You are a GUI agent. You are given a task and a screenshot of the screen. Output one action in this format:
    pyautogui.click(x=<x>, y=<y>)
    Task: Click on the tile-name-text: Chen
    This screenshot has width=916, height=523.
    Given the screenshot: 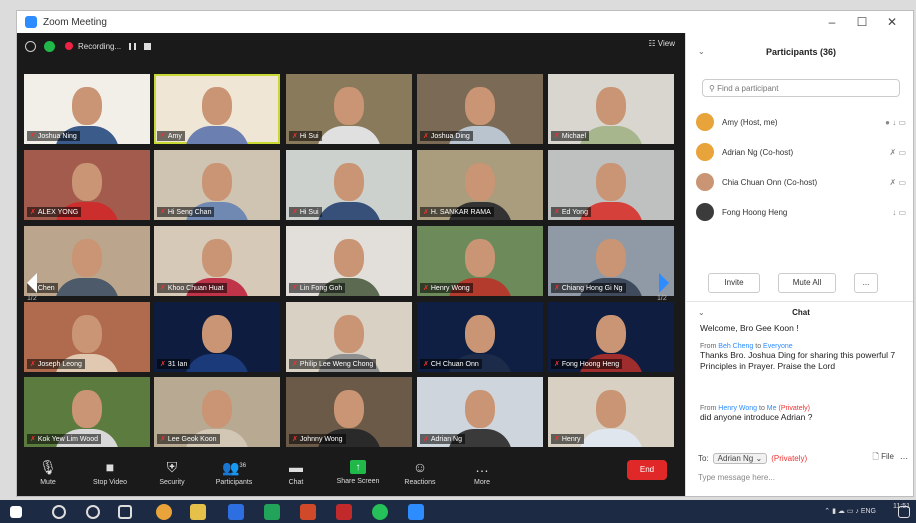 What is the action you would take?
    pyautogui.click(x=46, y=288)
    